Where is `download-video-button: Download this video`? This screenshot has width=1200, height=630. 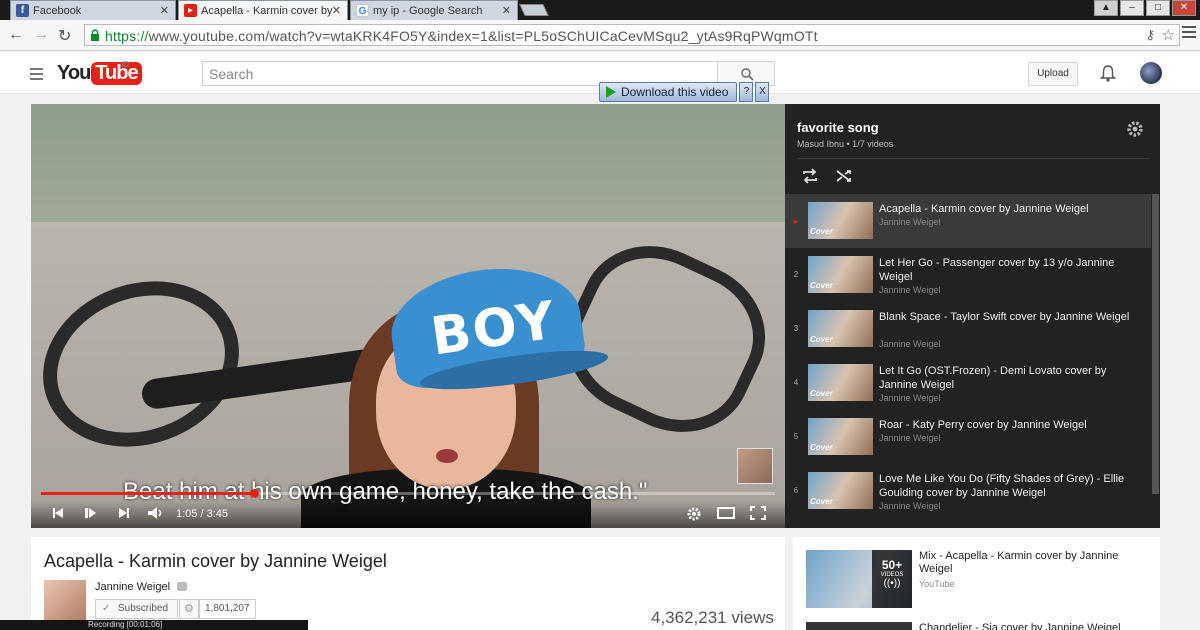 download-video-button: Download this video is located at coordinates (668, 92).